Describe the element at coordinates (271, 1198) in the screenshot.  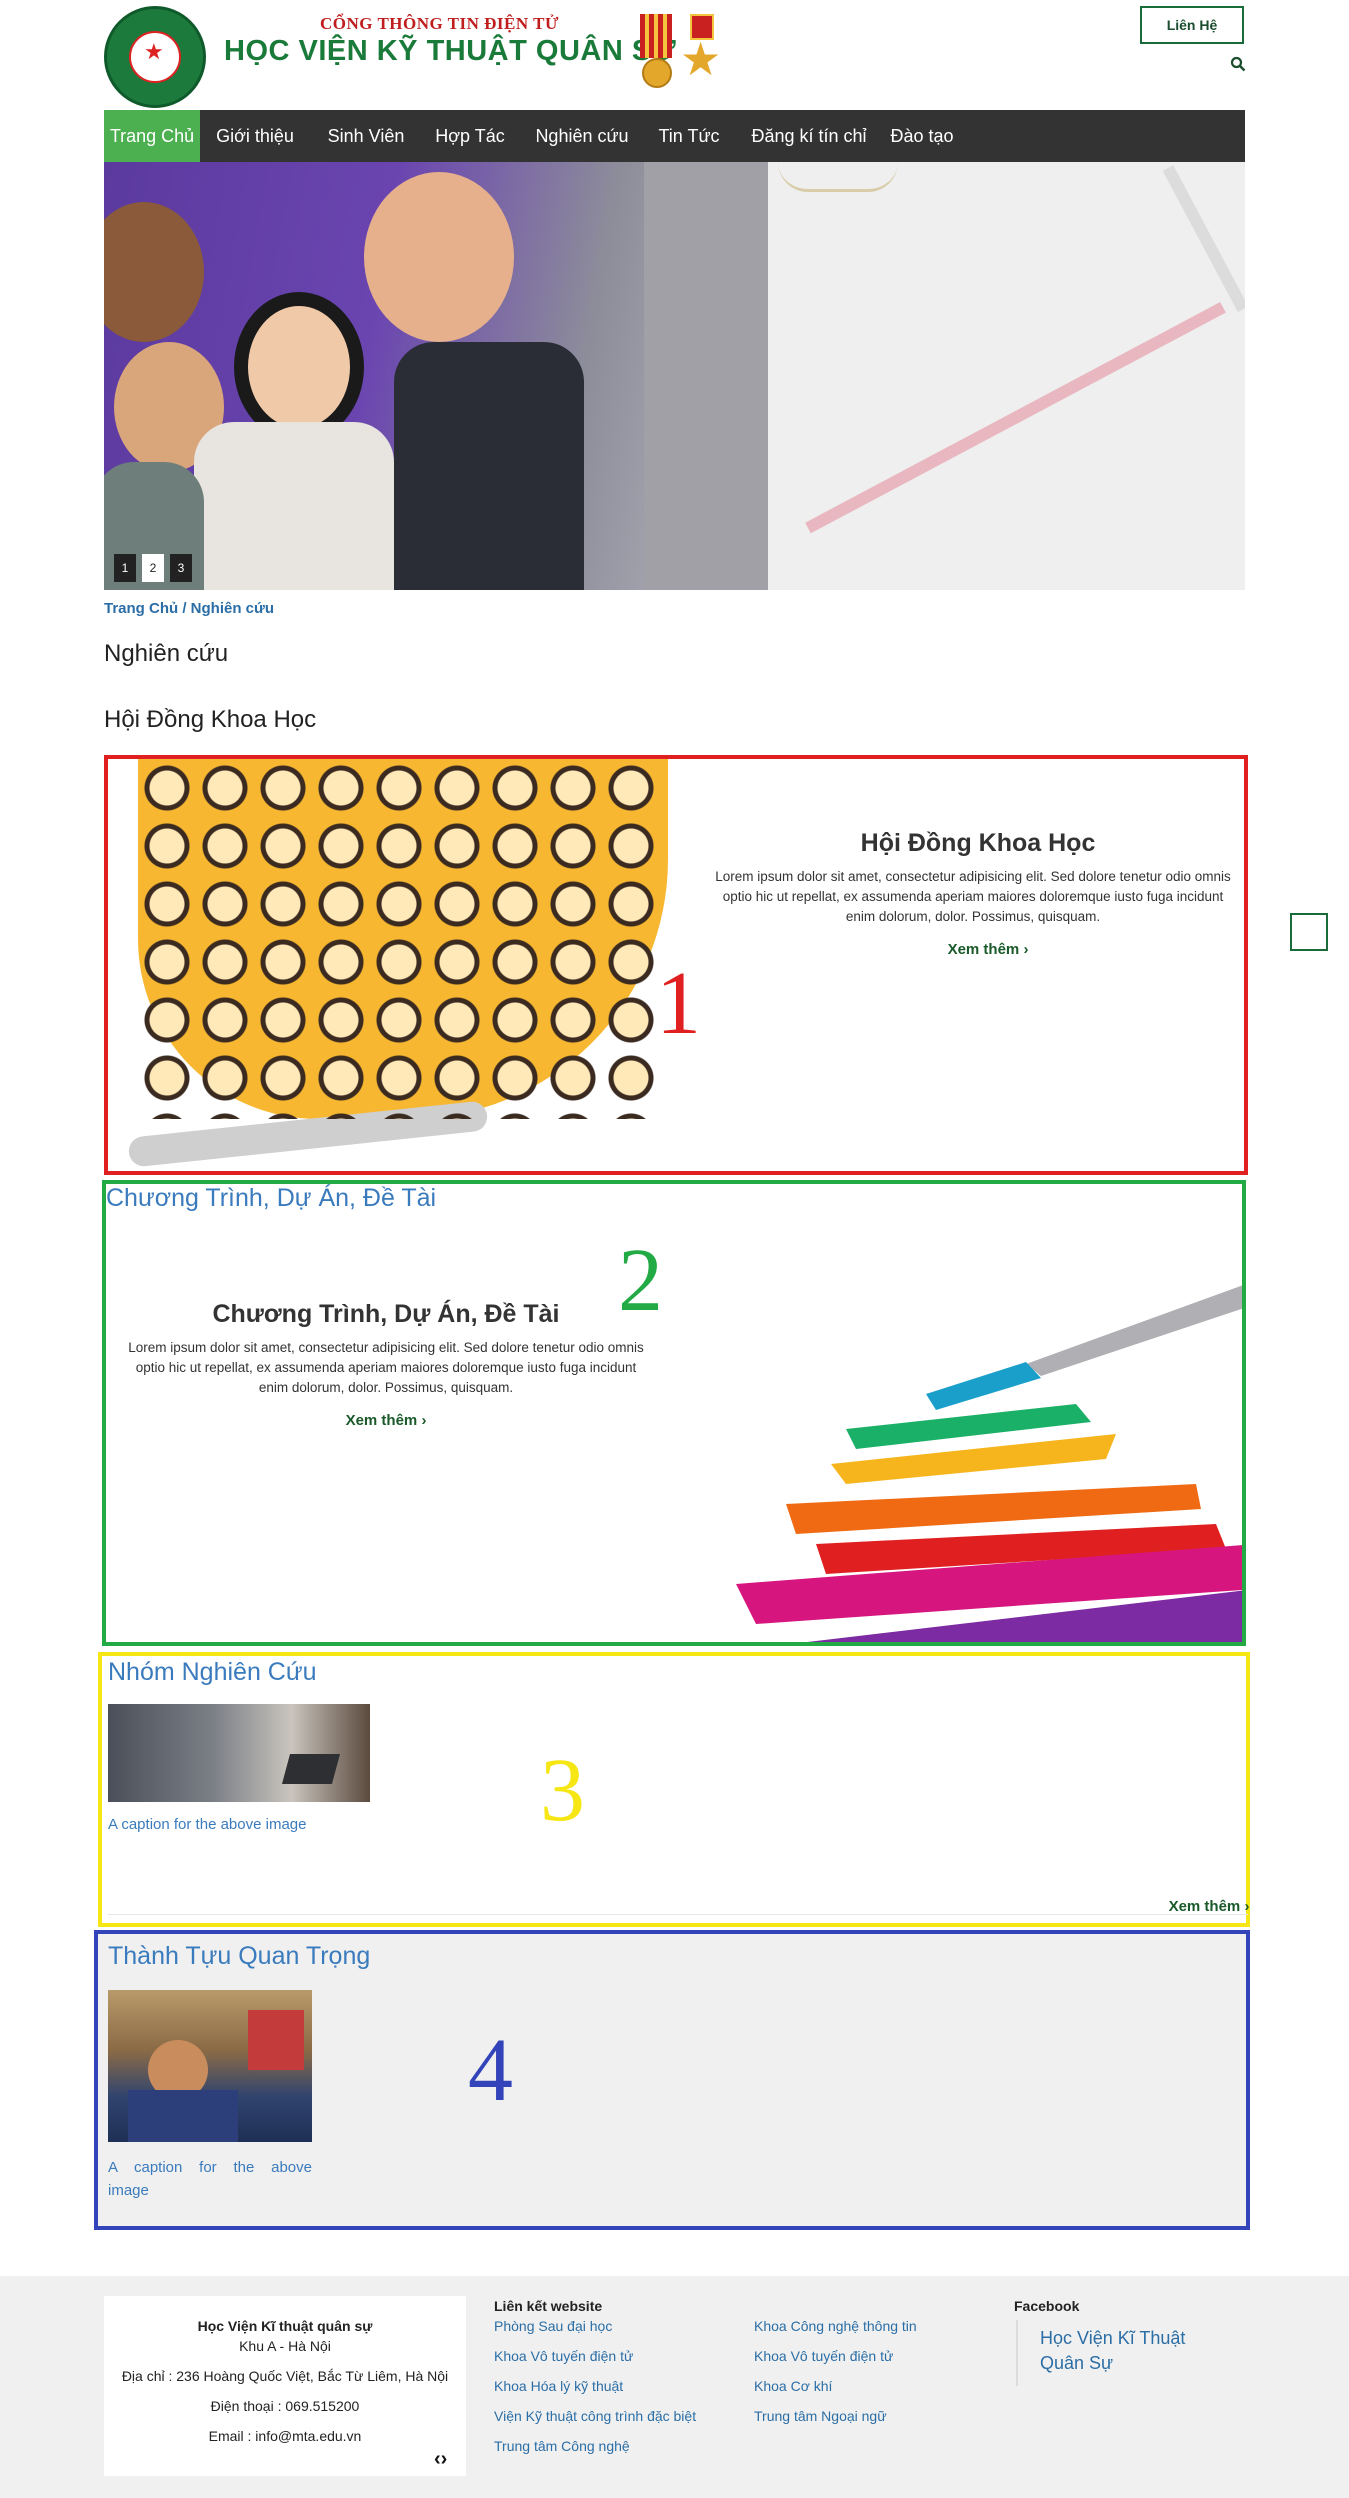
I see `section-heading: Chương Trình, Dự Án, Đề Tài` at that location.